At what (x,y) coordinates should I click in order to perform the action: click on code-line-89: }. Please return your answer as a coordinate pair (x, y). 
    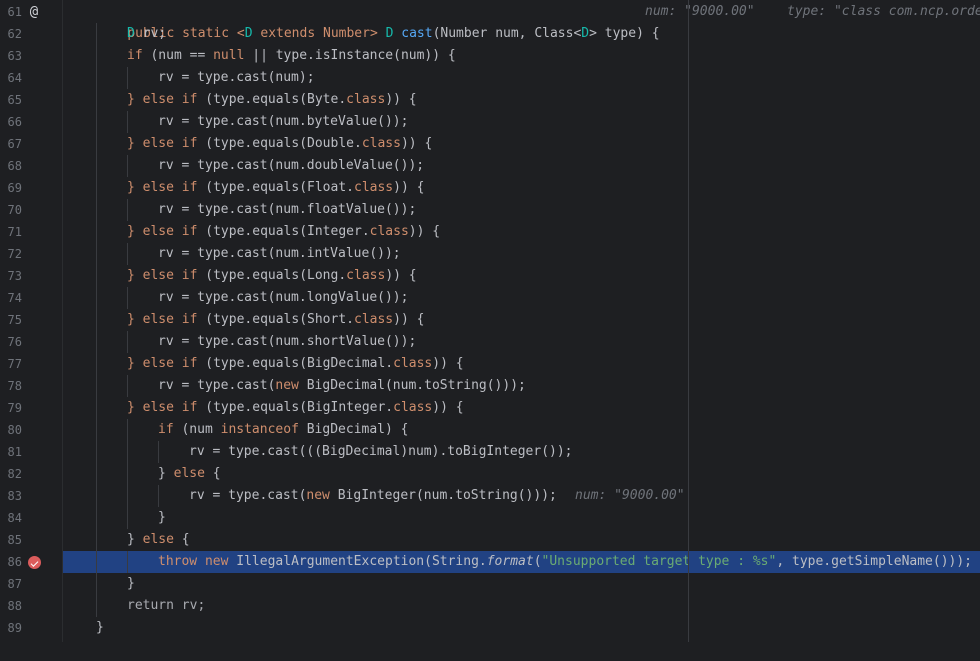
    Looking at the image, I should click on (521, 628).